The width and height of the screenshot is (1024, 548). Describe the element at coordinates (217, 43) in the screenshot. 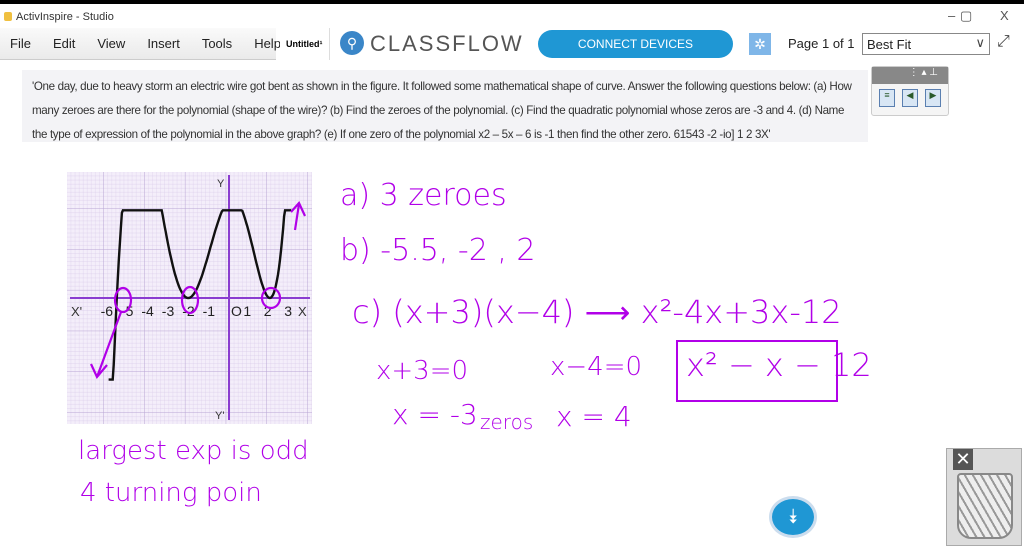

I see `menu-tools: Tools` at that location.